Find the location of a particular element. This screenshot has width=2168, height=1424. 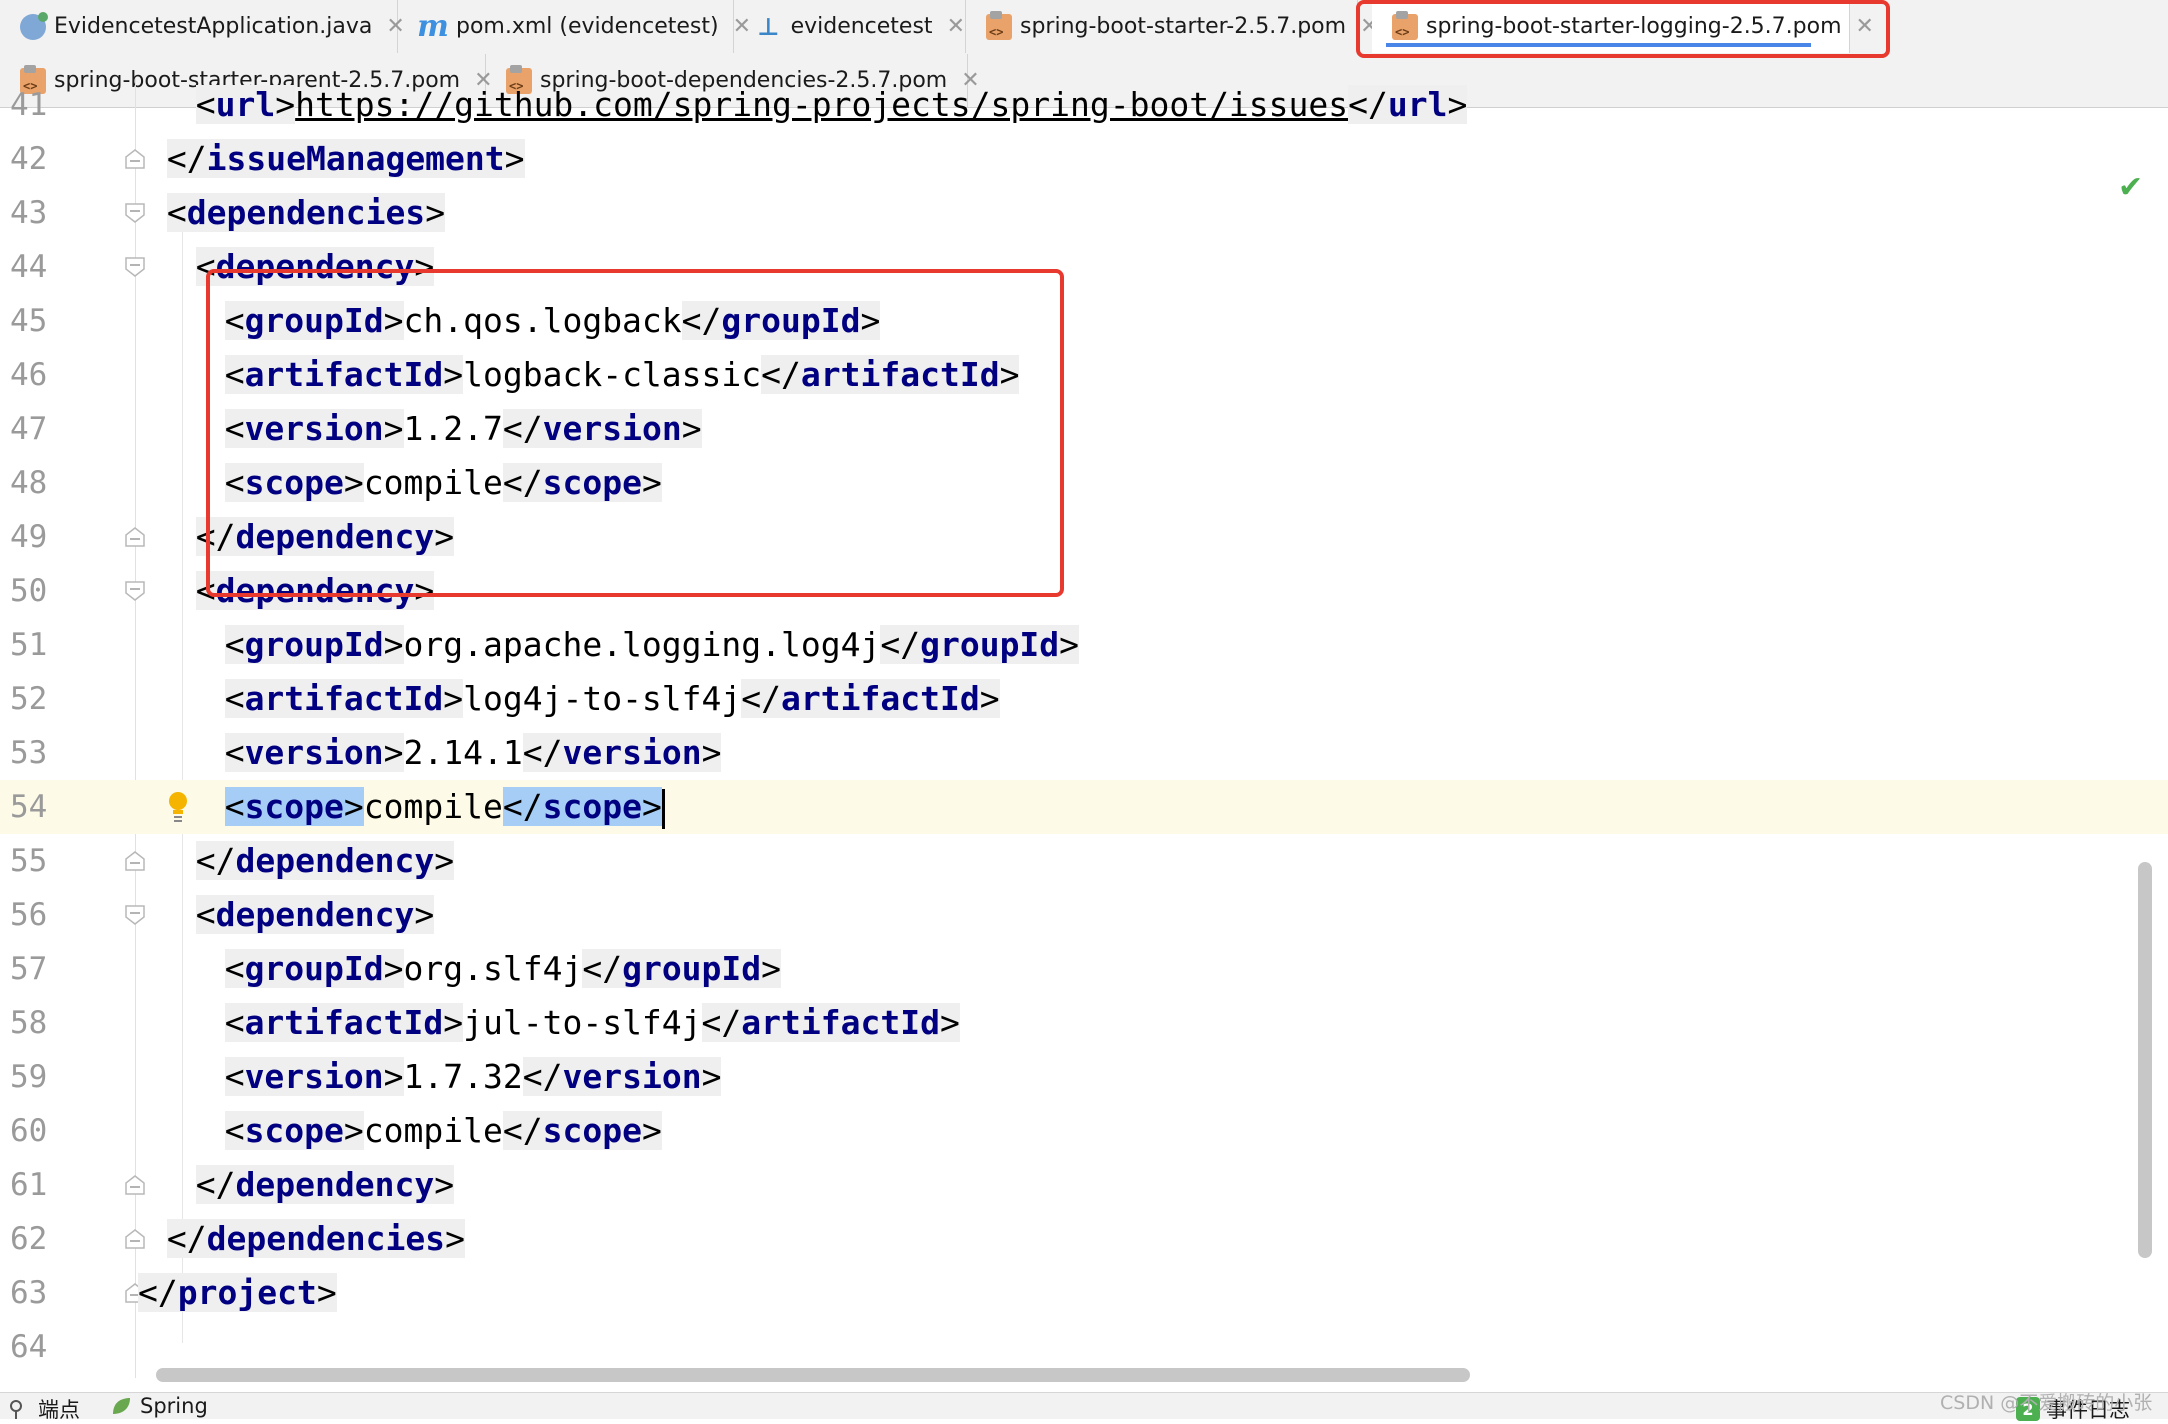

xml-tag-open: <dependency> is located at coordinates (315, 914).